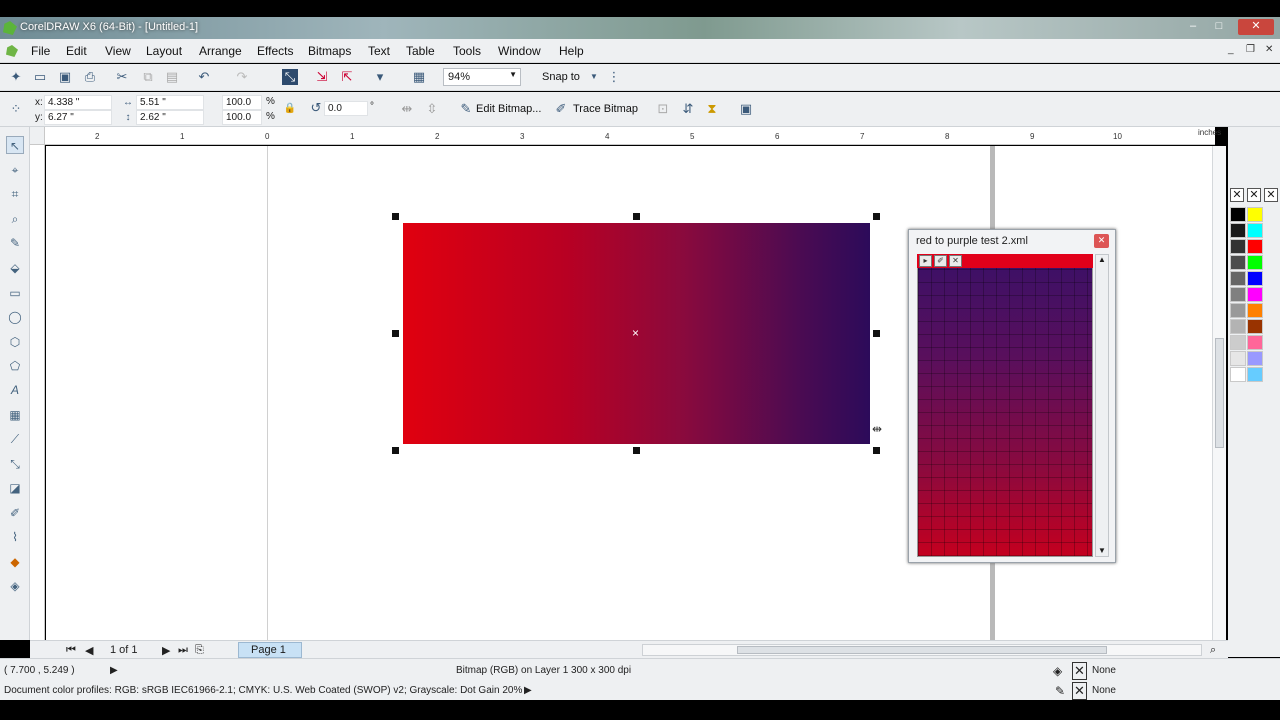  What do you see at coordinates (15, 268) in the screenshot?
I see `smart-fill-tool-icon: ⬙` at bounding box center [15, 268].